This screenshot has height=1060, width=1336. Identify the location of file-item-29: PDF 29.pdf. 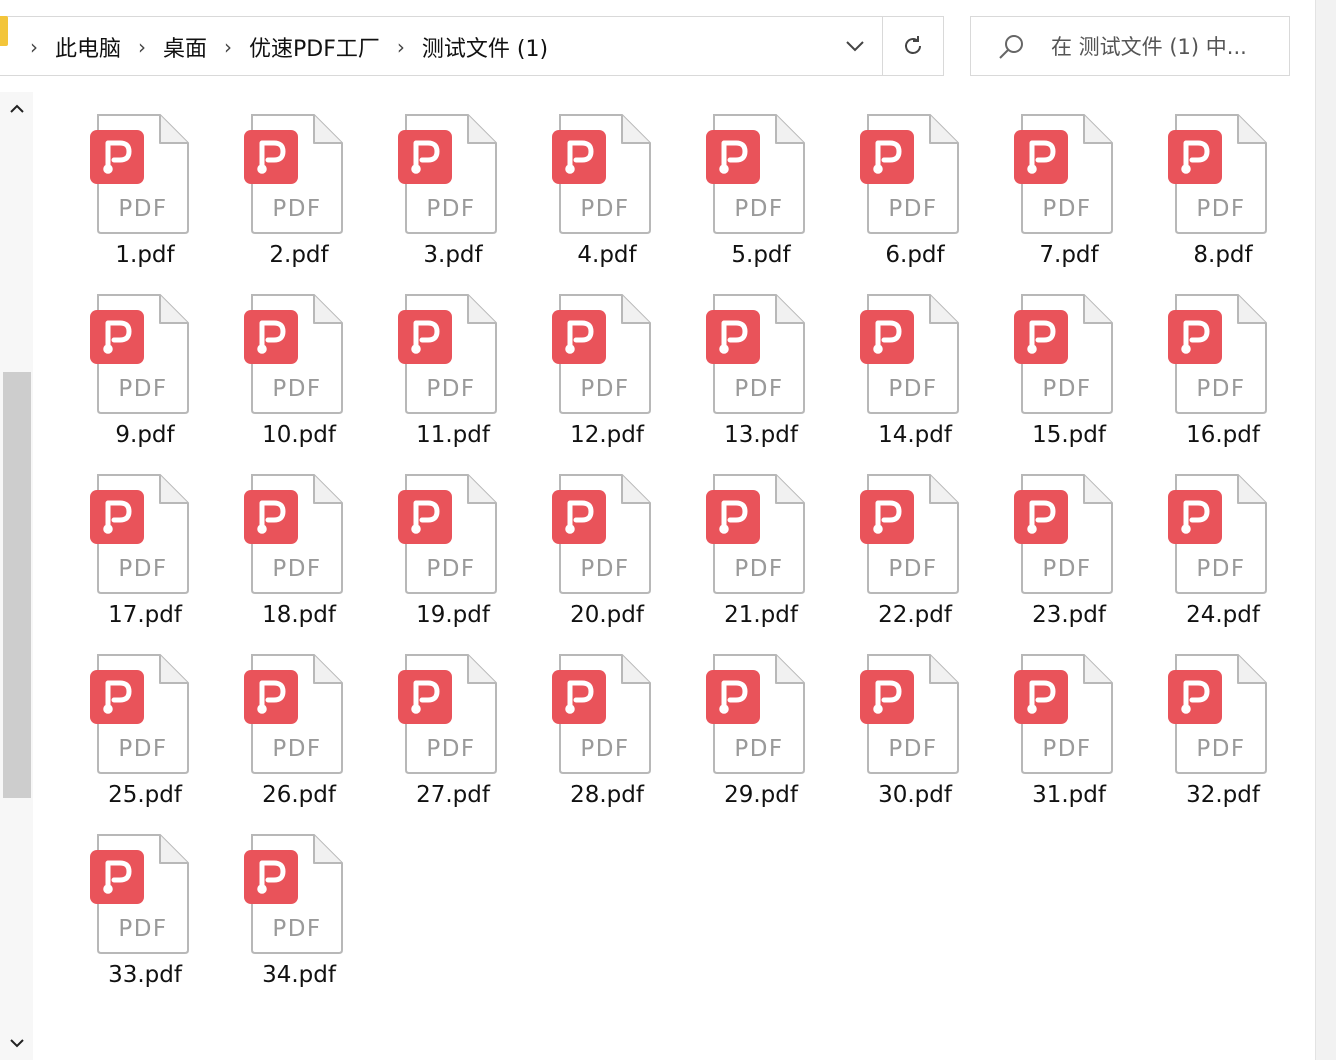
(761, 738).